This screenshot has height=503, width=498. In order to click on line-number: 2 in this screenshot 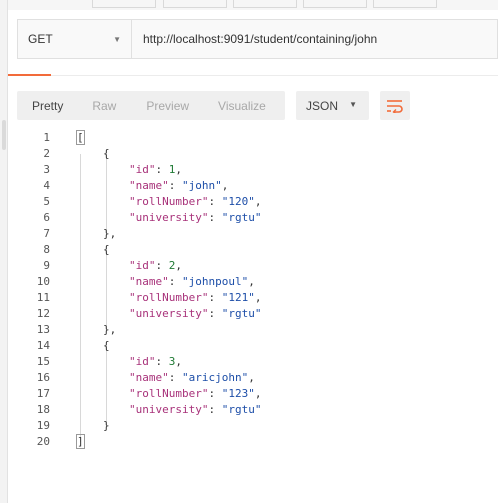, I will do `click(46, 153)`.